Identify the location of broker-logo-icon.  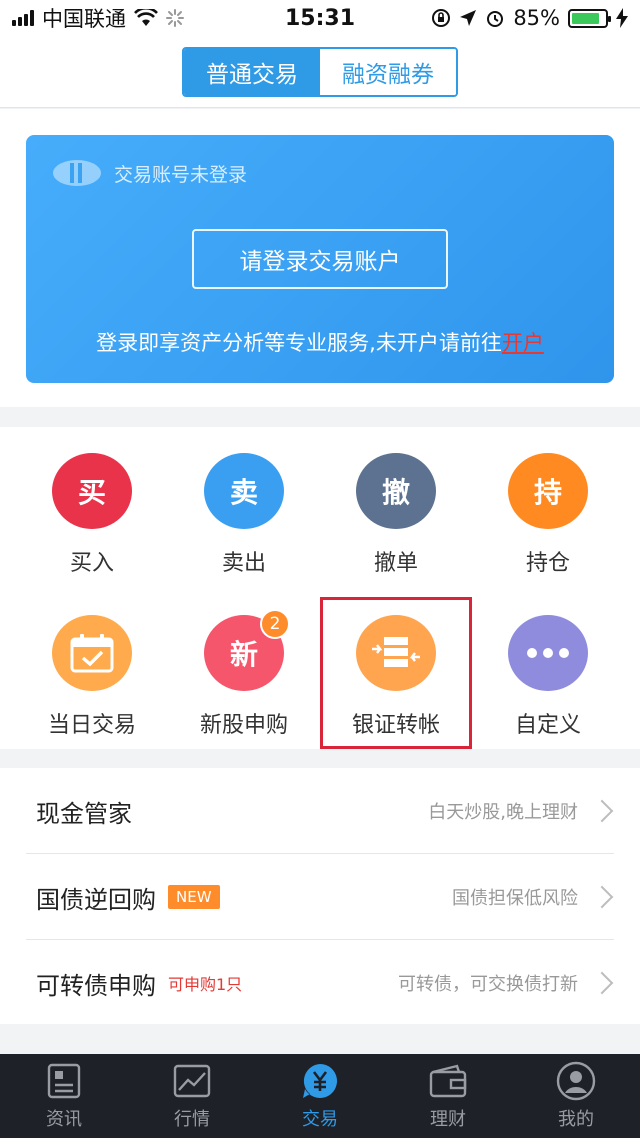
(77, 173).